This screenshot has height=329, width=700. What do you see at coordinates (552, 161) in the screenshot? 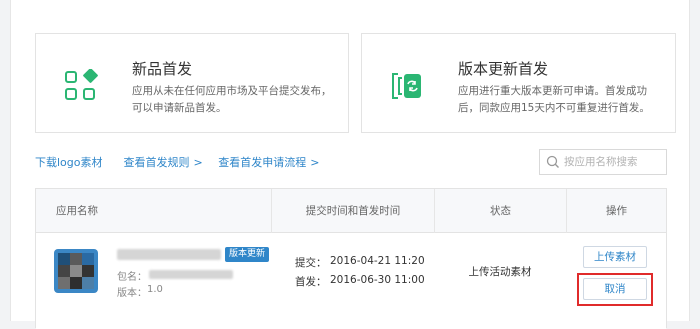
I see `search-icon` at bounding box center [552, 161].